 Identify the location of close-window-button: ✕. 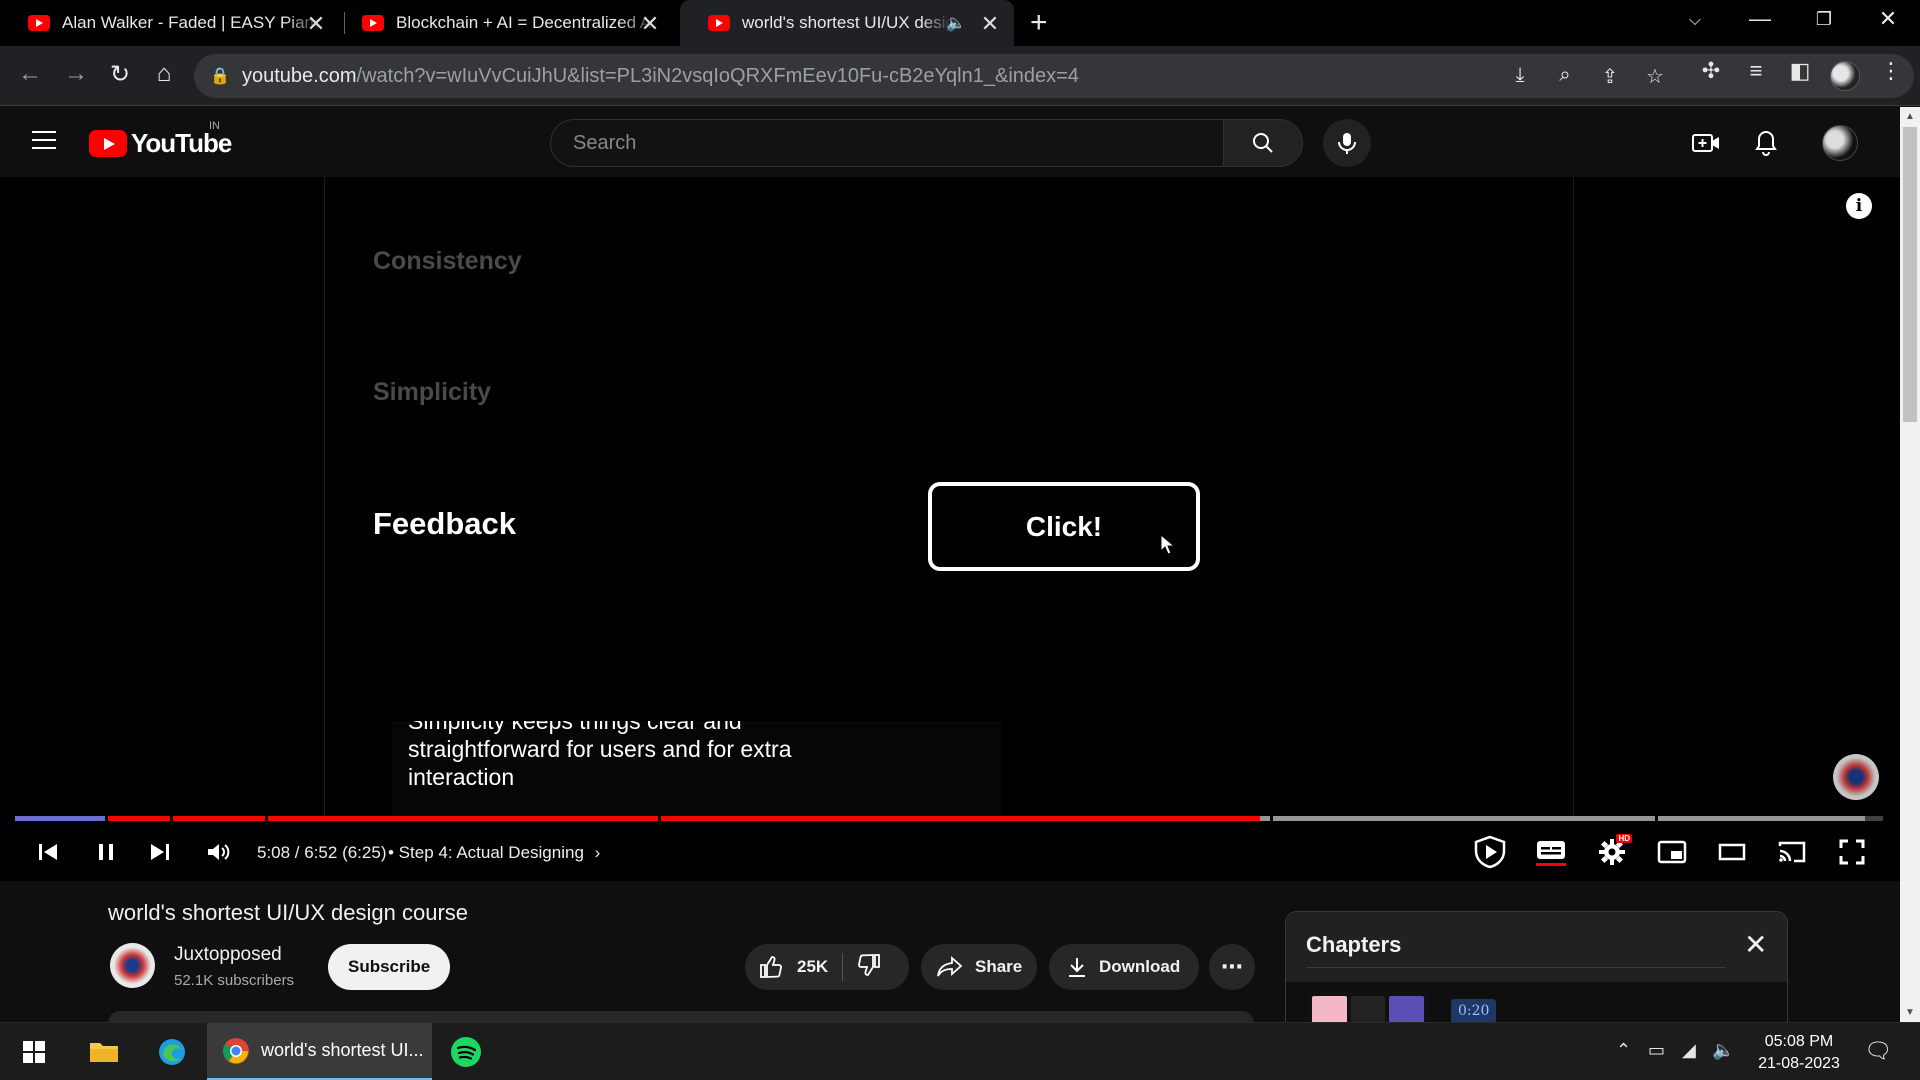
(1888, 19).